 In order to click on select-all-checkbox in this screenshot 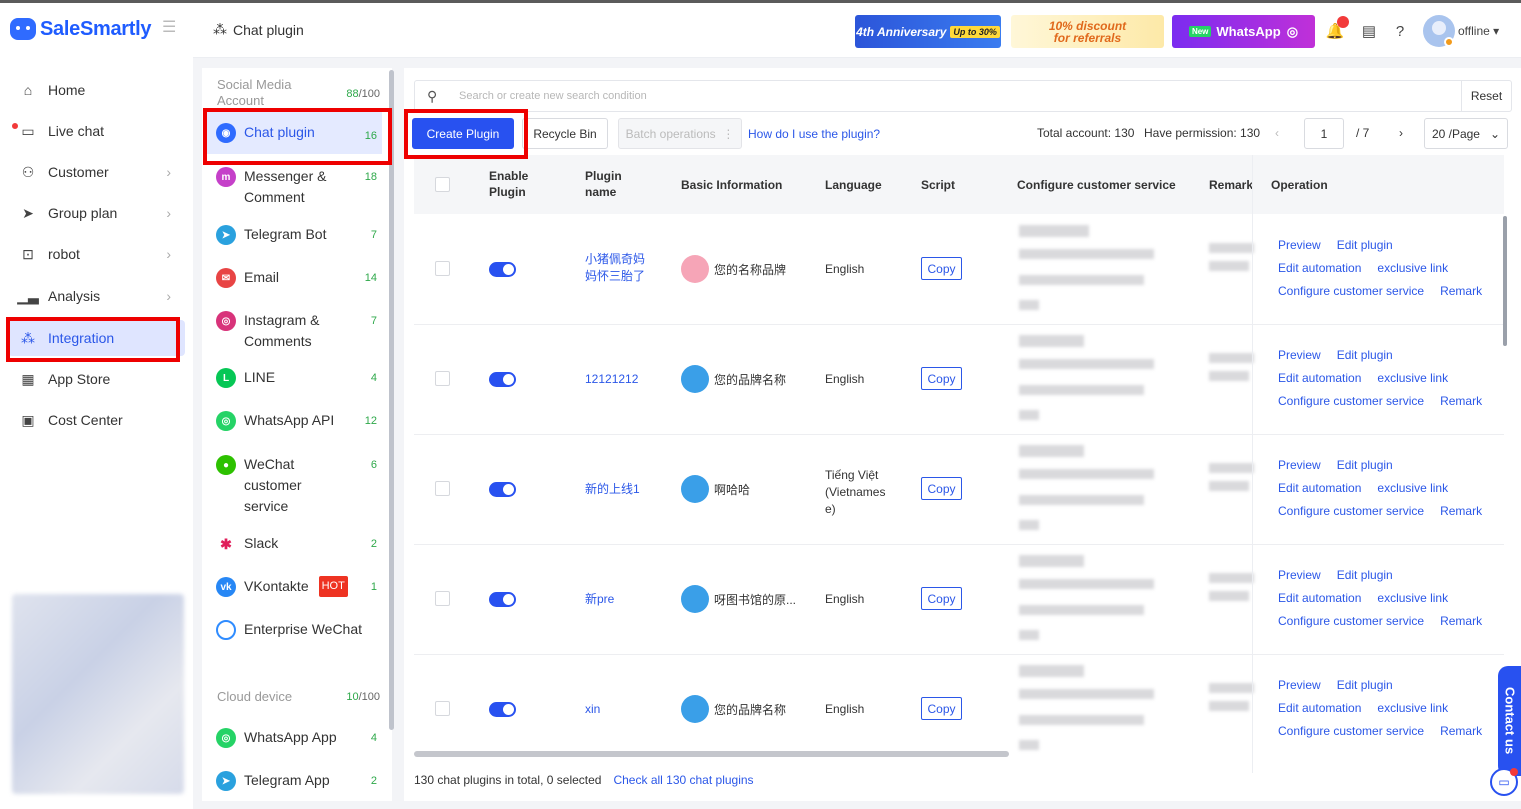, I will do `click(442, 184)`.